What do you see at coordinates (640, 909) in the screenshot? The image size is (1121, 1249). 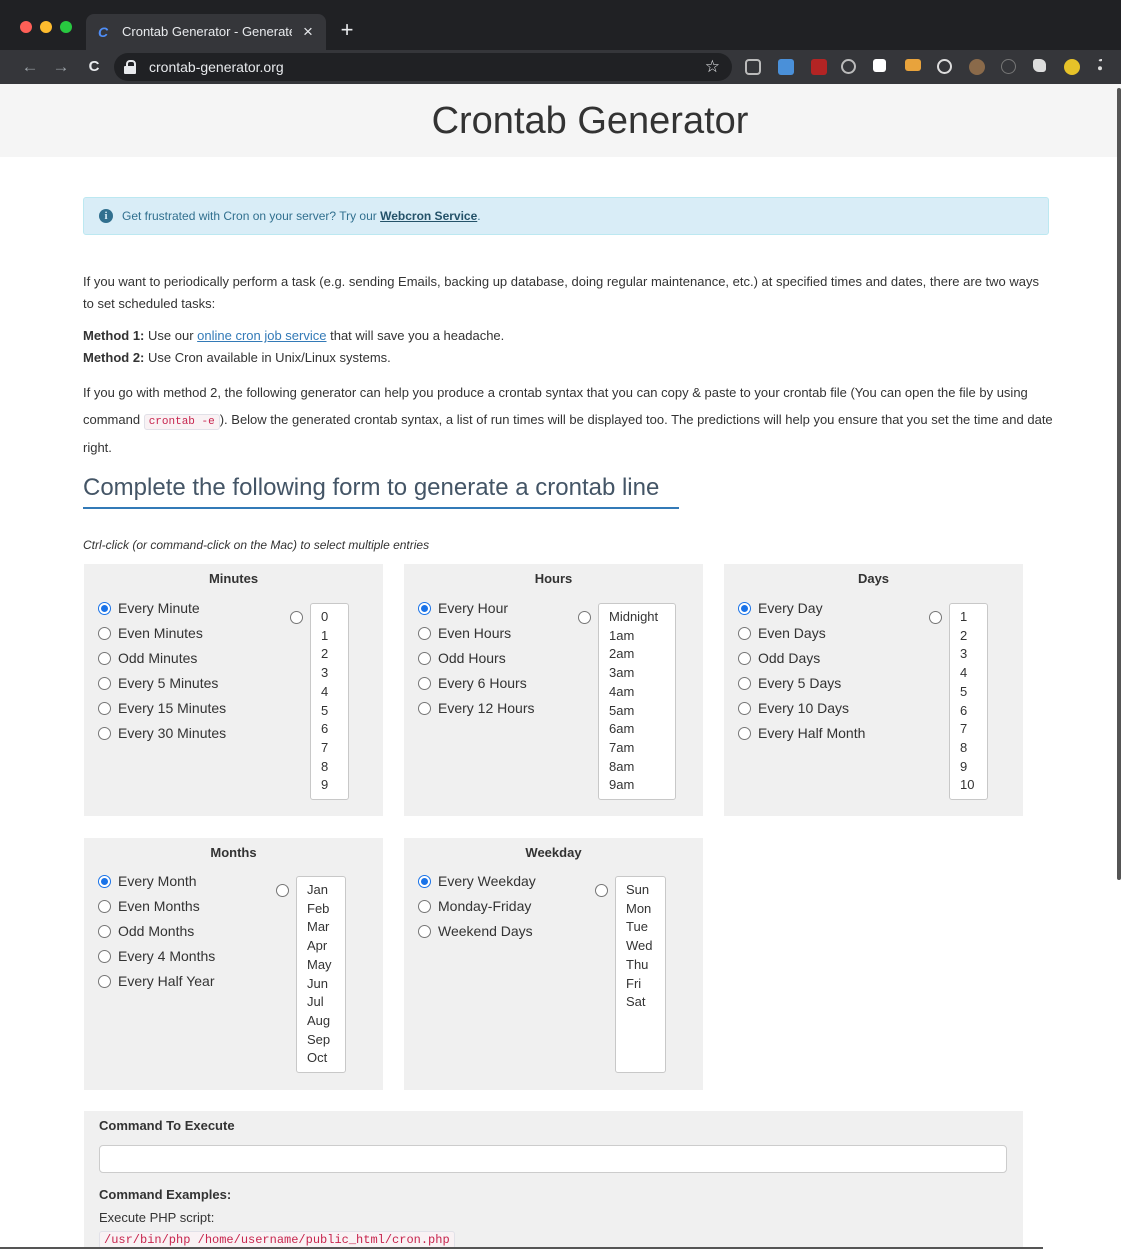 I see `list-item: Mon` at bounding box center [640, 909].